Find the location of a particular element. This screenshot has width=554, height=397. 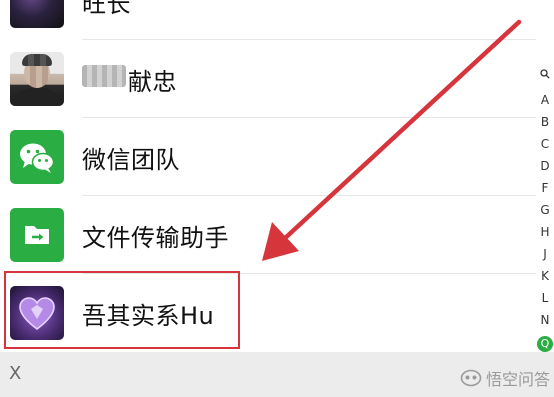

wechat-logo-avatar is located at coordinates (37, 157).